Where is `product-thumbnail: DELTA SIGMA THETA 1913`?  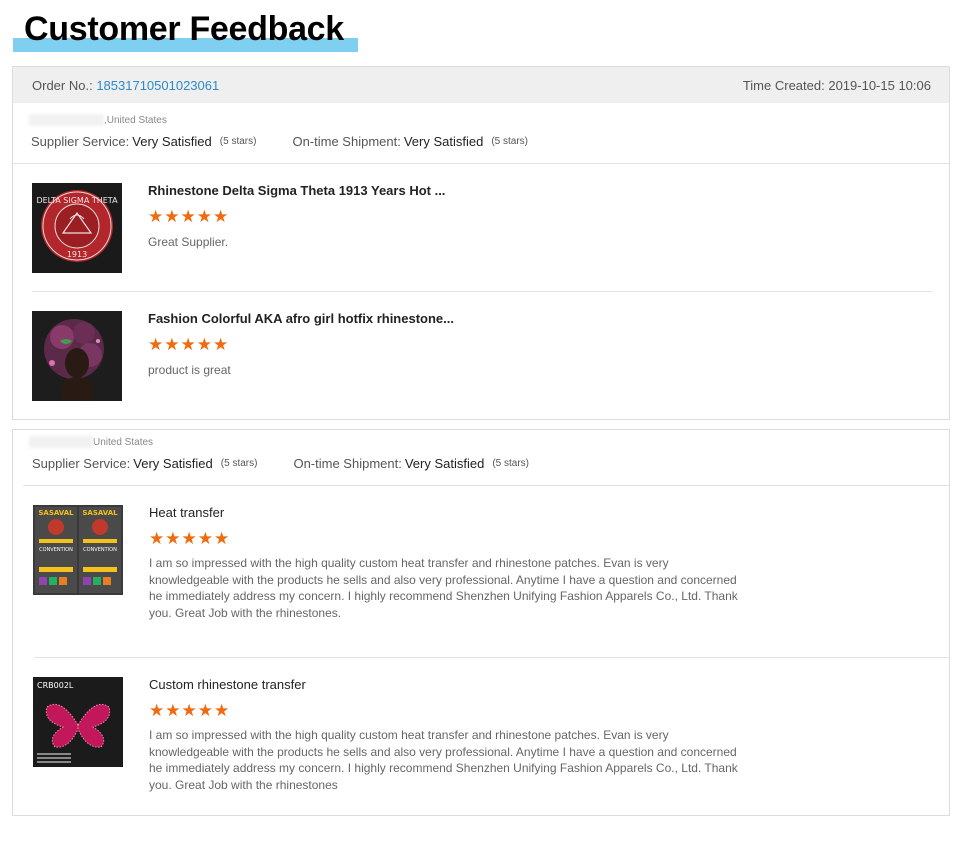 product-thumbnail: DELTA SIGMA THETA 1913 is located at coordinates (77, 228).